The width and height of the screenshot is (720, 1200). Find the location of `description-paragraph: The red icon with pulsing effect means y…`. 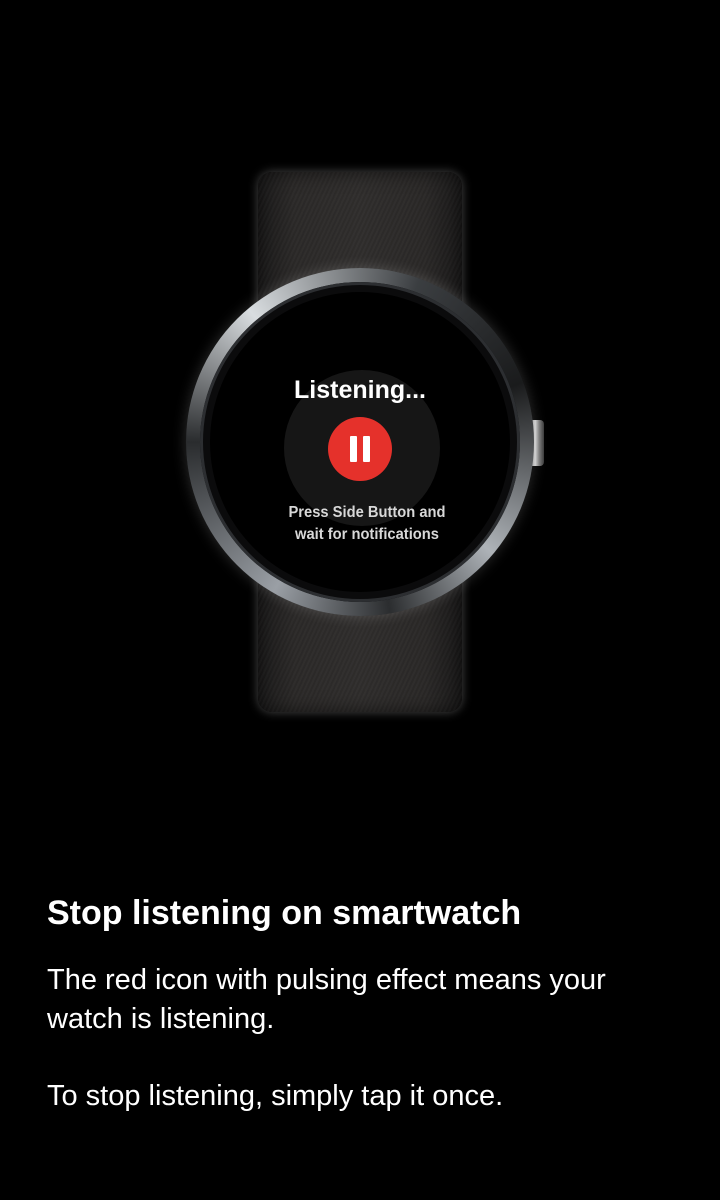

description-paragraph: The red icon with pulsing effect means y… is located at coordinates (326, 999).